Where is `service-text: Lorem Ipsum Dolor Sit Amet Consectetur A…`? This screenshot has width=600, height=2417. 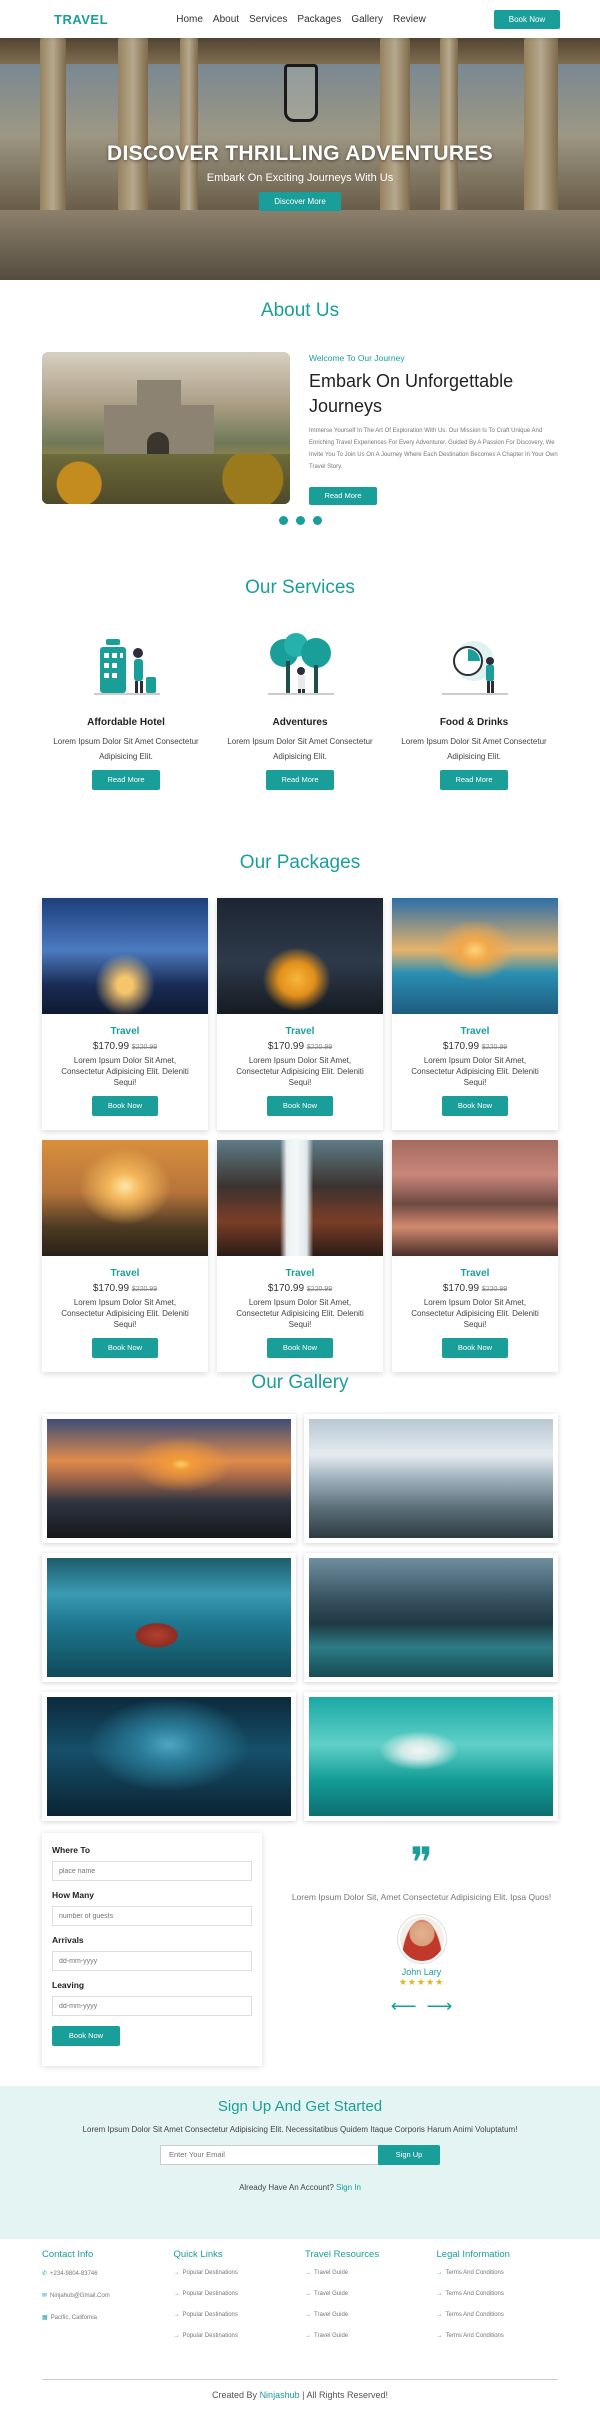
service-text: Lorem Ipsum Dolor Sit Amet Consectetur A… is located at coordinates (474, 749).